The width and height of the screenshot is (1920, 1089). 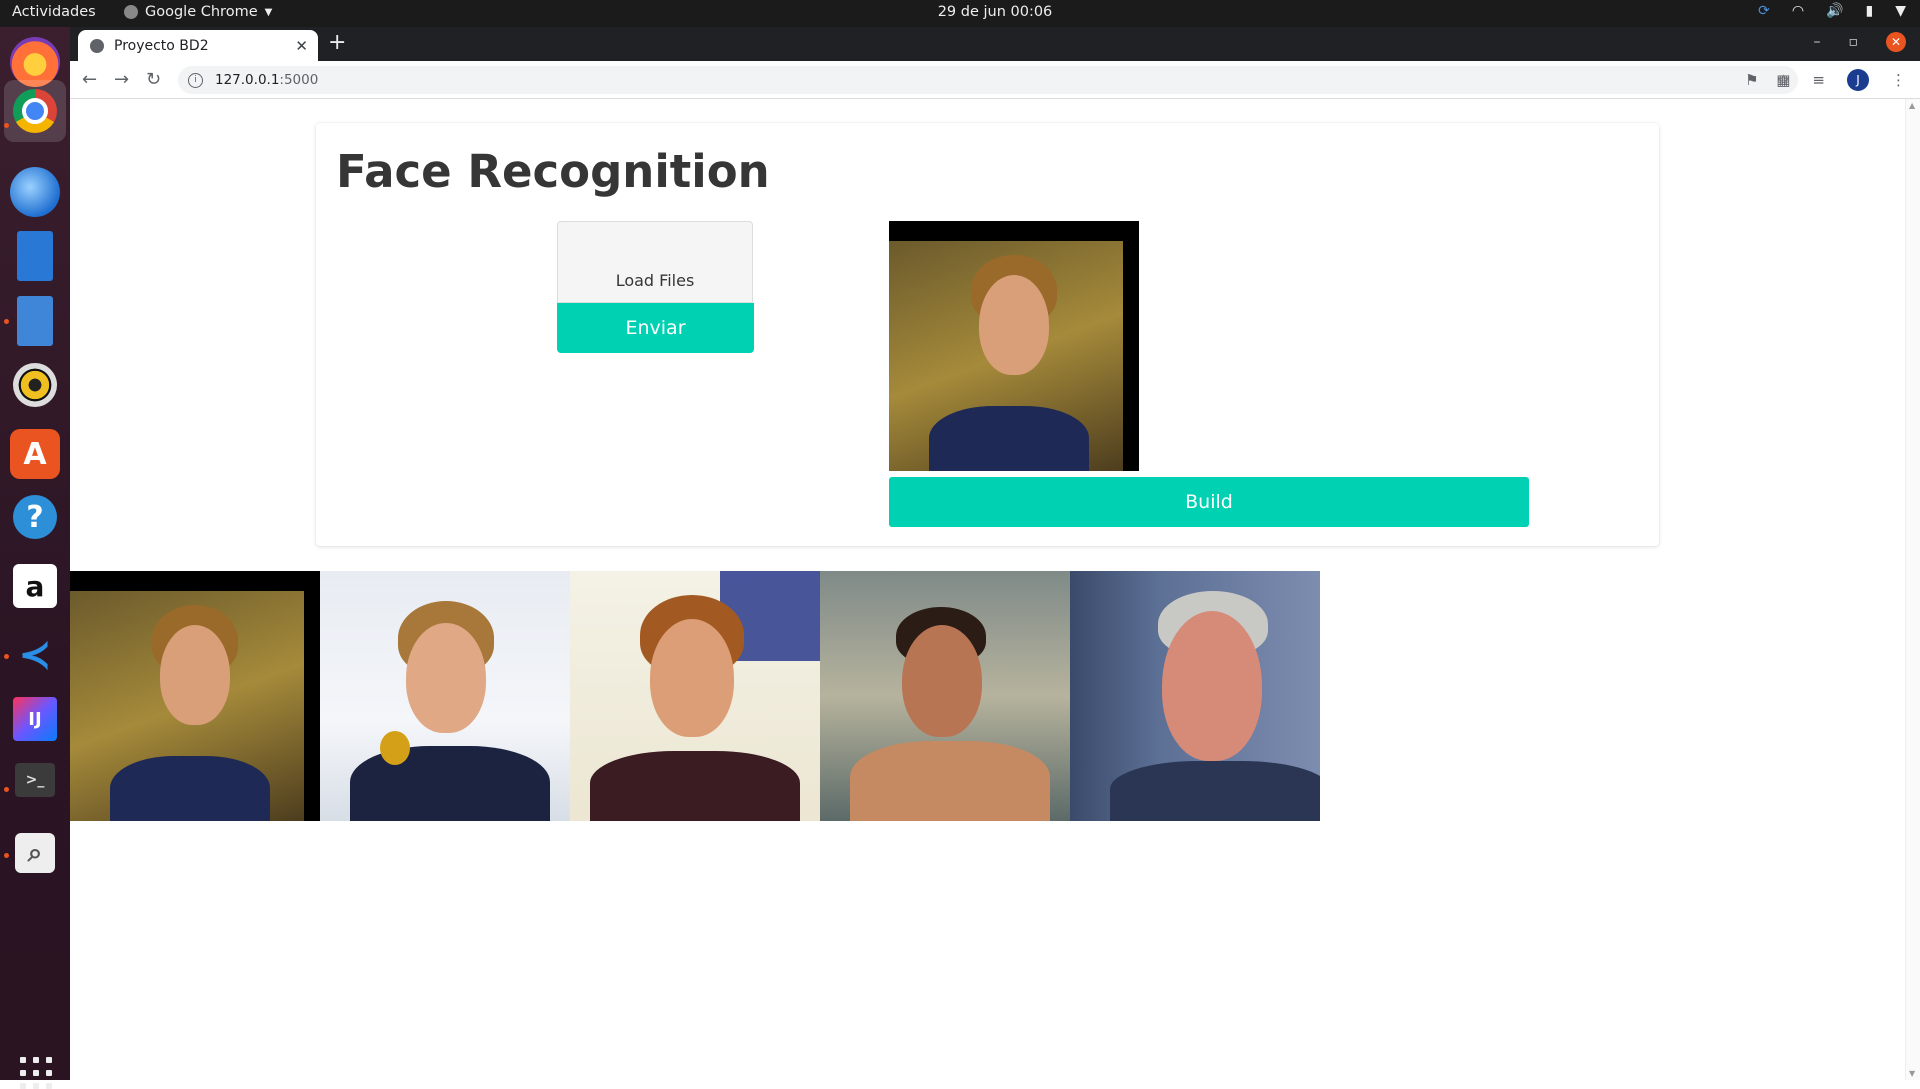 What do you see at coordinates (1798, 11) in the screenshot?
I see `wifi-icon: ◠` at bounding box center [1798, 11].